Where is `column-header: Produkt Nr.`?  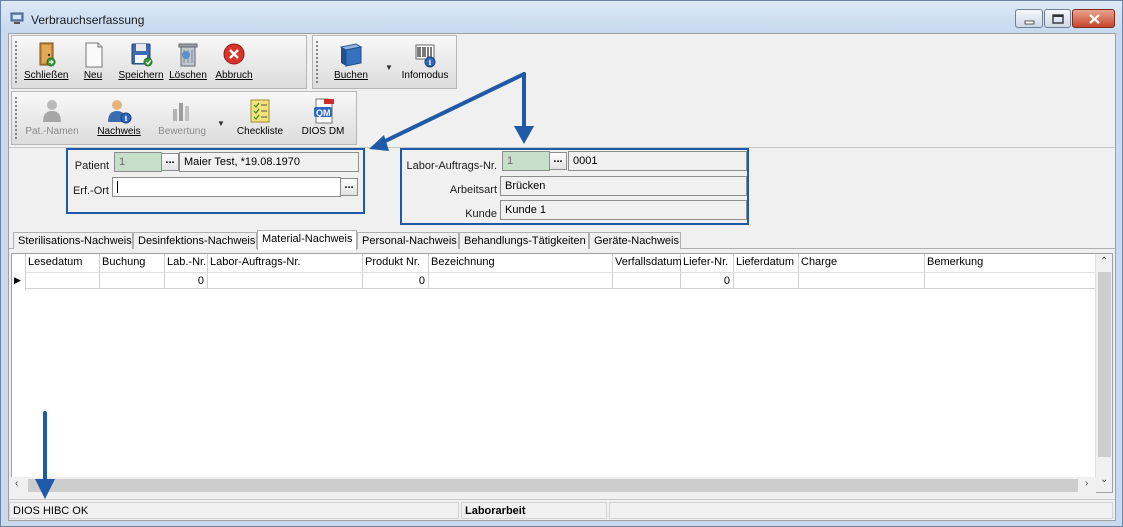
column-header: Produkt Nr. is located at coordinates (396, 263).